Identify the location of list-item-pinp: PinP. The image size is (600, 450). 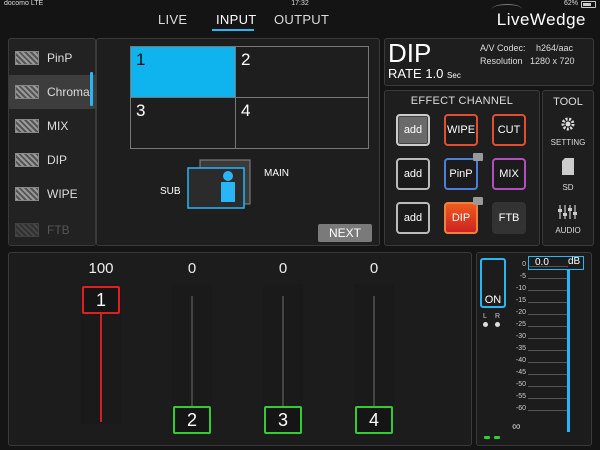
(53, 58).